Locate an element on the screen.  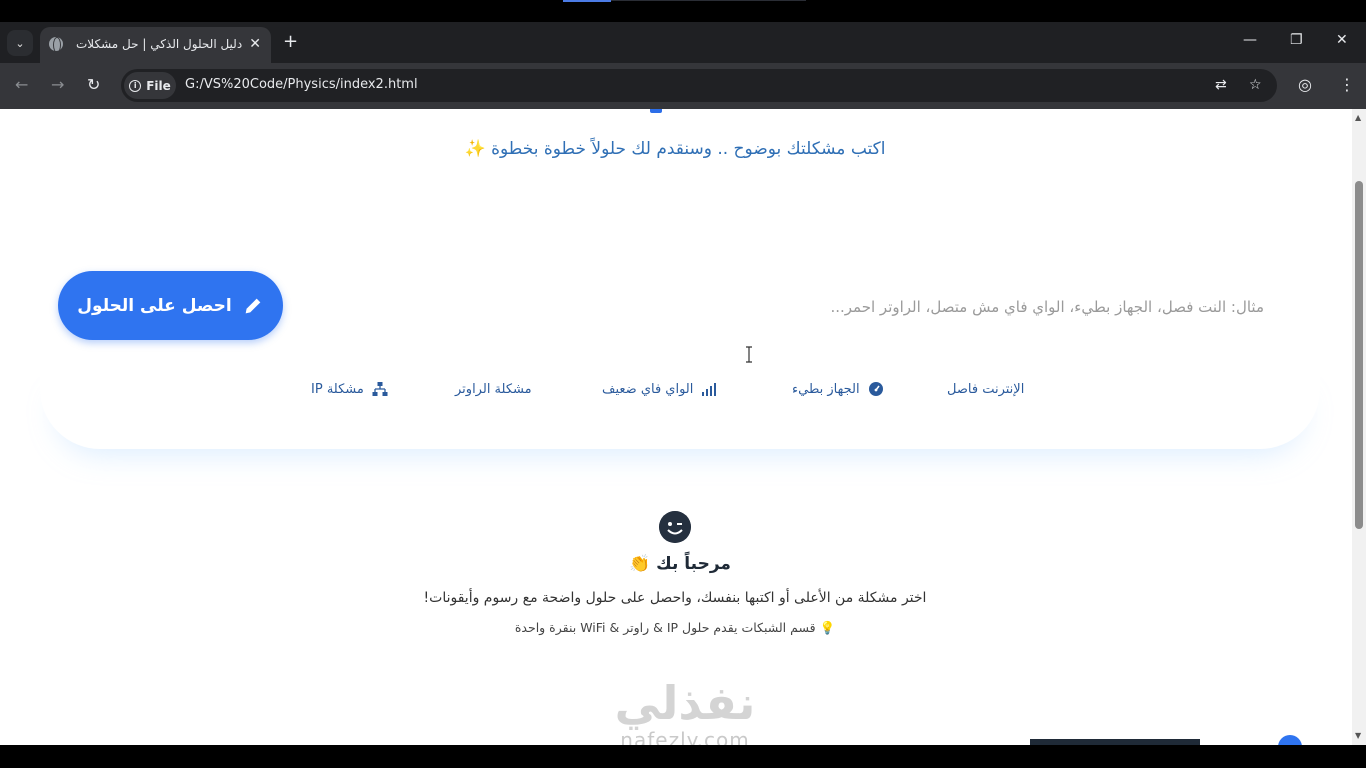
scroll-down-arrow-icon: ▼ is located at coordinates (1358, 735).